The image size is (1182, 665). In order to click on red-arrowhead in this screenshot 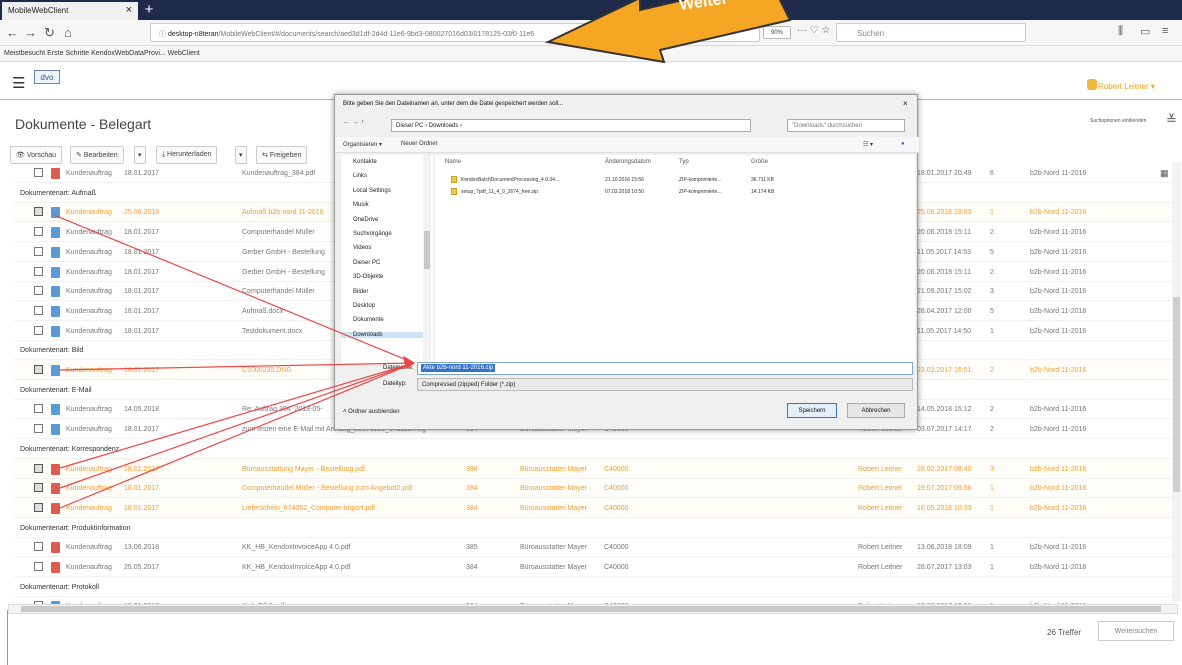, I will do `click(409, 362)`.